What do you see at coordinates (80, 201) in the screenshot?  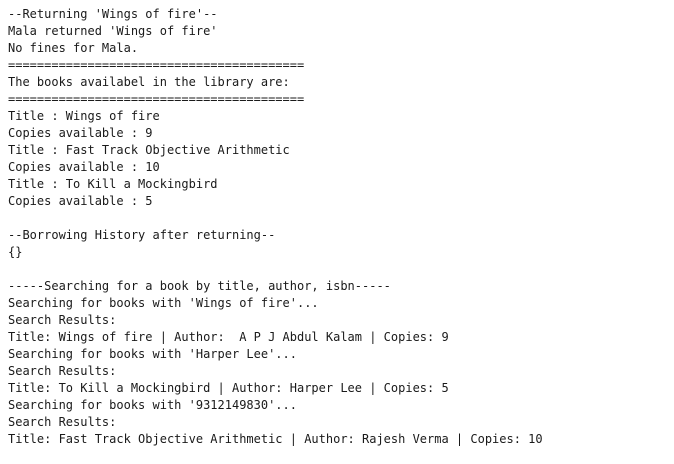 I see `output-line: Copies available : 5` at bounding box center [80, 201].